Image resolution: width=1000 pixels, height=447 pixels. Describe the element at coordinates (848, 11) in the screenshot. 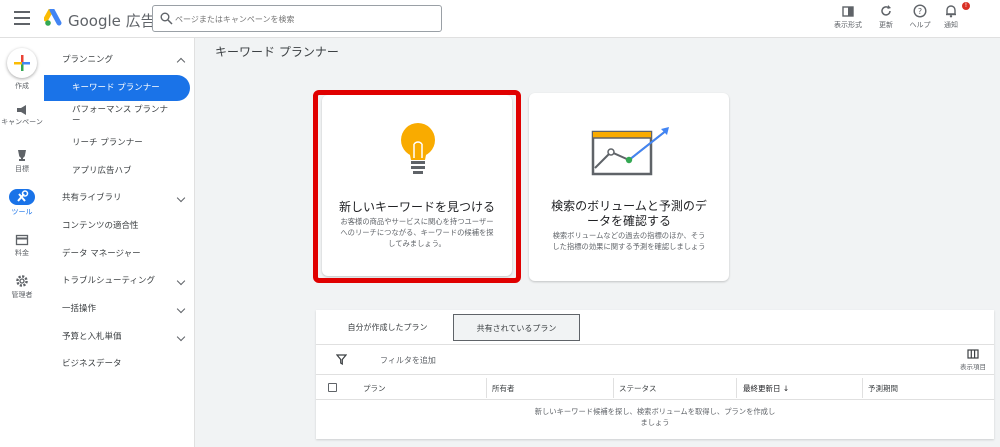

I see `view-format-icon` at that location.